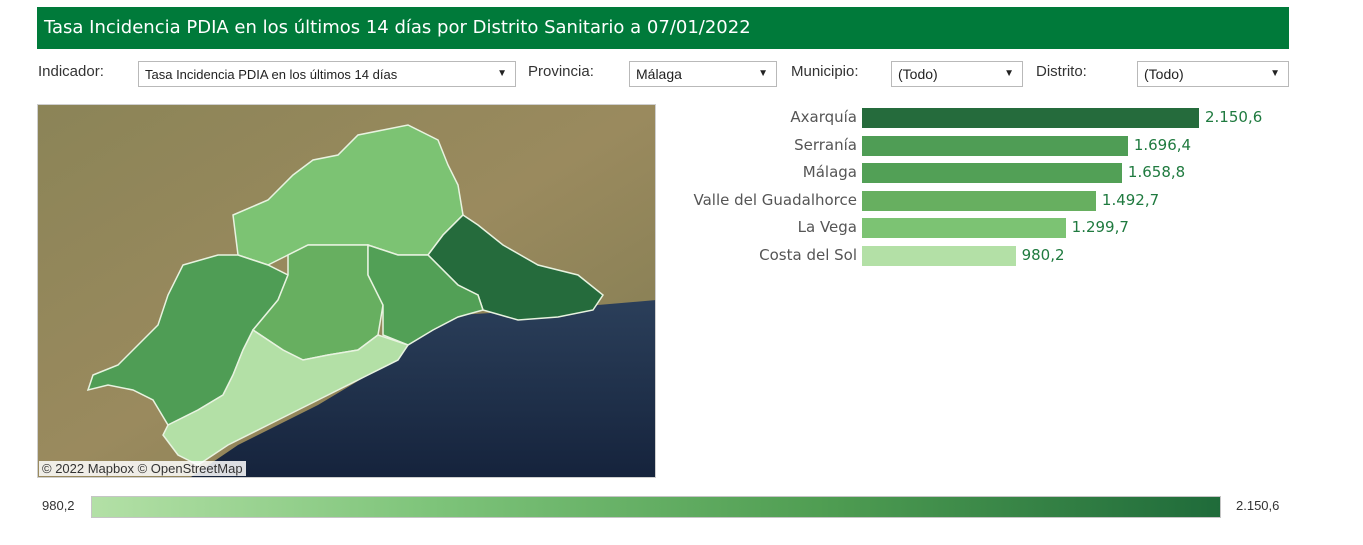 The height and width of the screenshot is (545, 1363). Describe the element at coordinates (823, 117) in the screenshot. I see `bar-category-label: Axarquía` at that location.